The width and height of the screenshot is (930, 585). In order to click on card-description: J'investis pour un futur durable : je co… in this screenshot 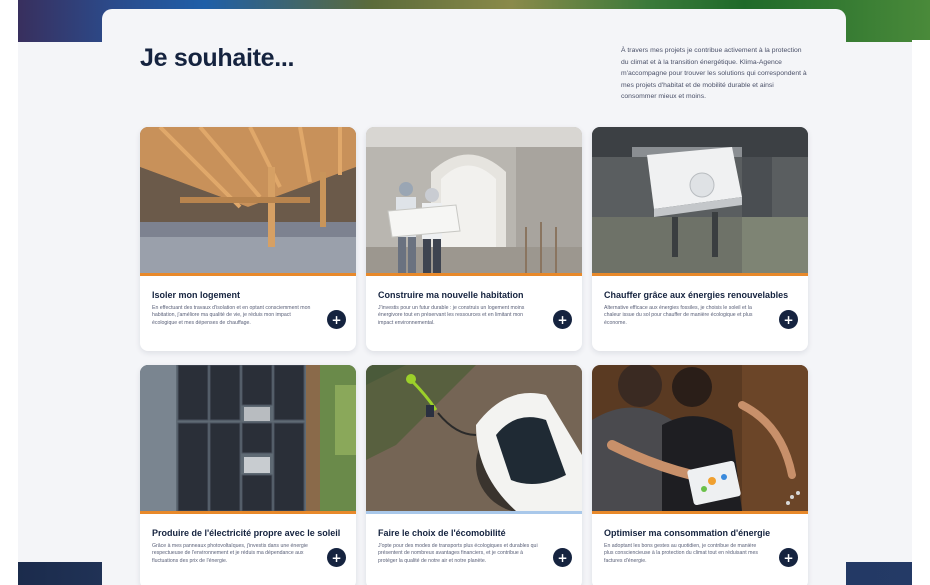, I will do `click(451, 315)`.